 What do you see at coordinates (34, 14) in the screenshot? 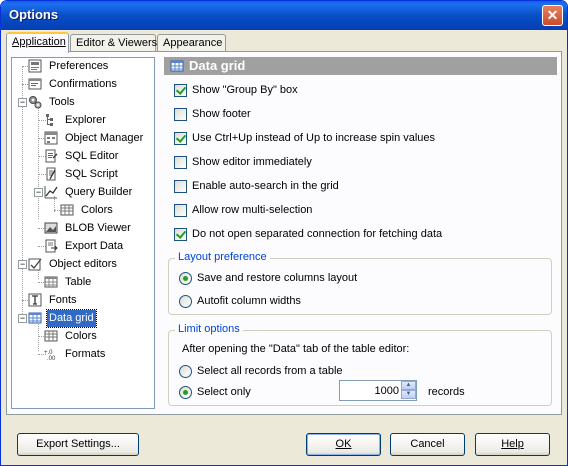
I see `window-title: Options` at bounding box center [34, 14].